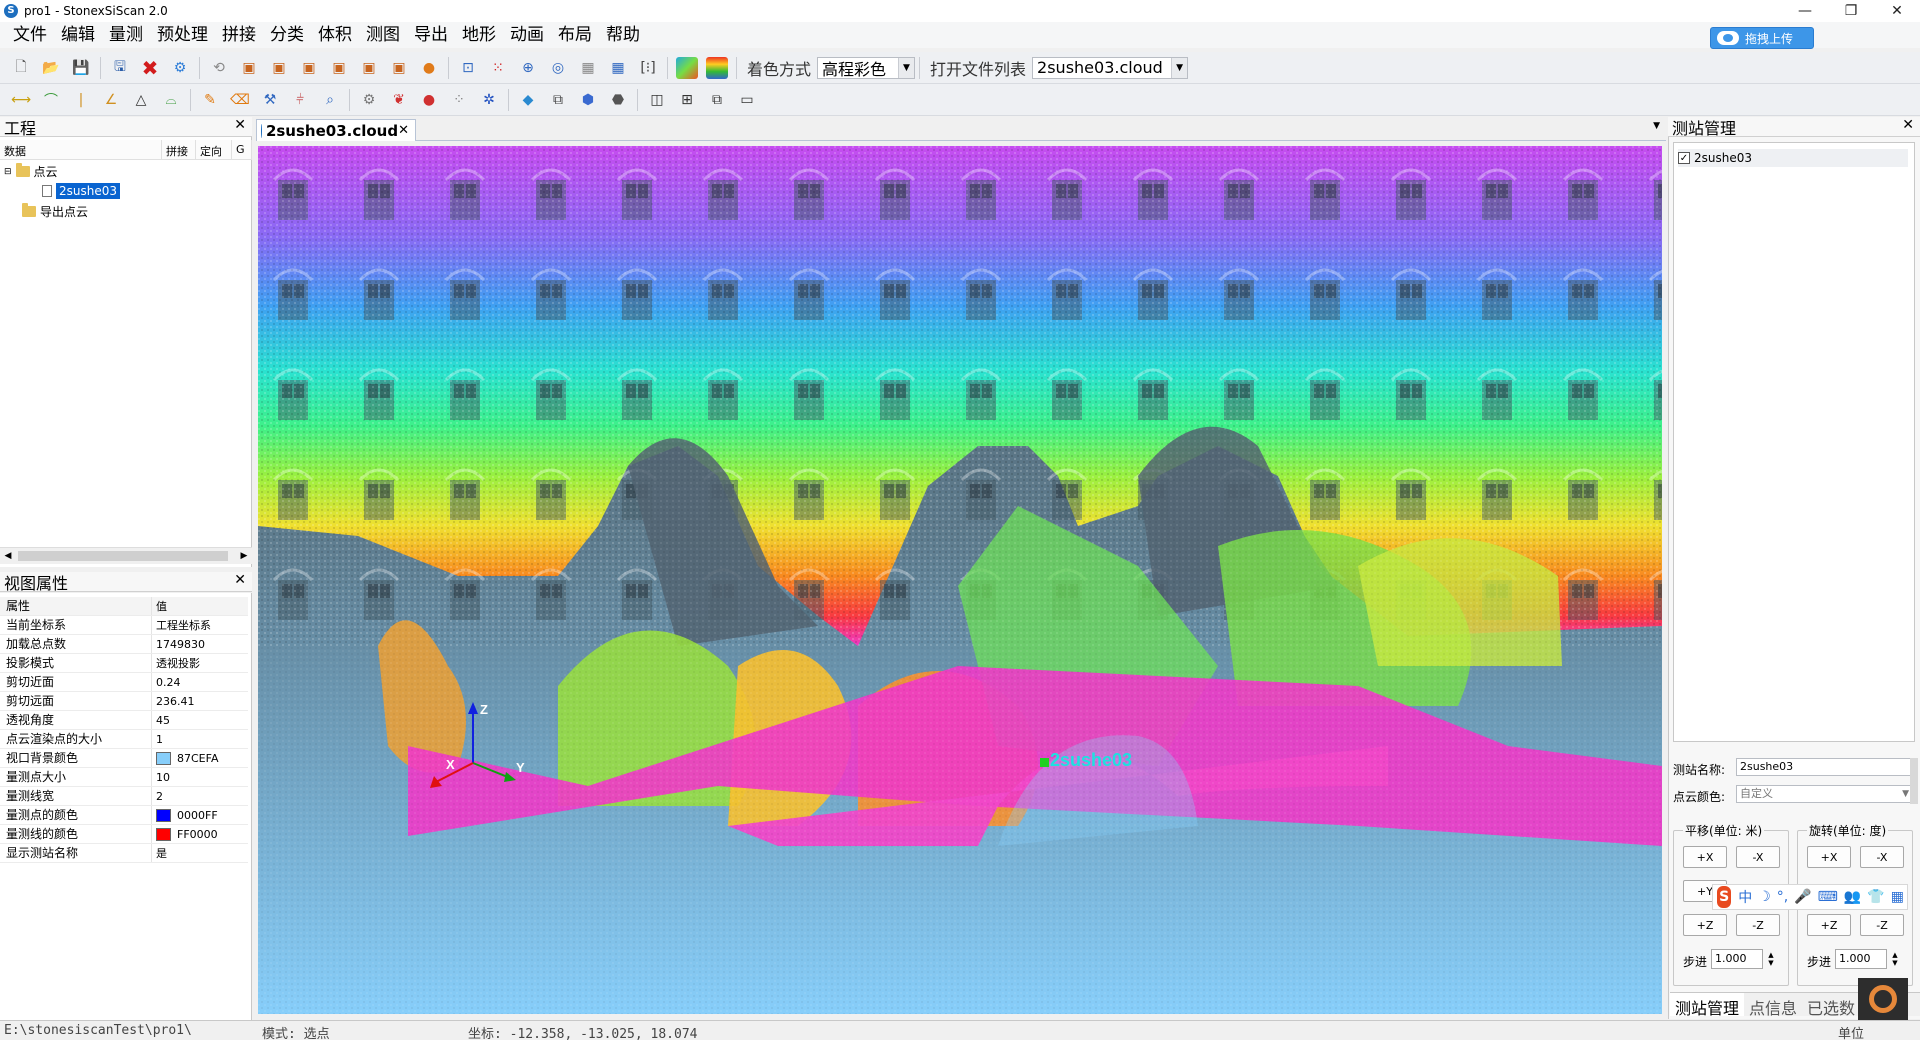  Describe the element at coordinates (687, 100) in the screenshot. I see `layout-grid-icon: ⊞` at that location.